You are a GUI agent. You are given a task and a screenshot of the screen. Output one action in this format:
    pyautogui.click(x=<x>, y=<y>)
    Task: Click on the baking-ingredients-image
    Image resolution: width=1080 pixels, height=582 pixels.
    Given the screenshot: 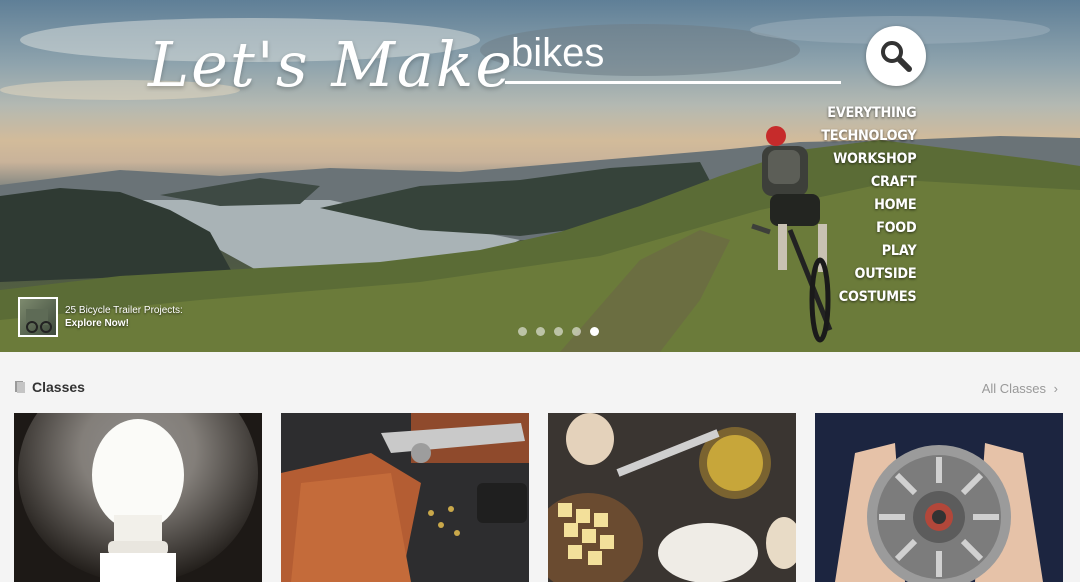 What is the action you would take?
    pyautogui.click(x=672, y=497)
    